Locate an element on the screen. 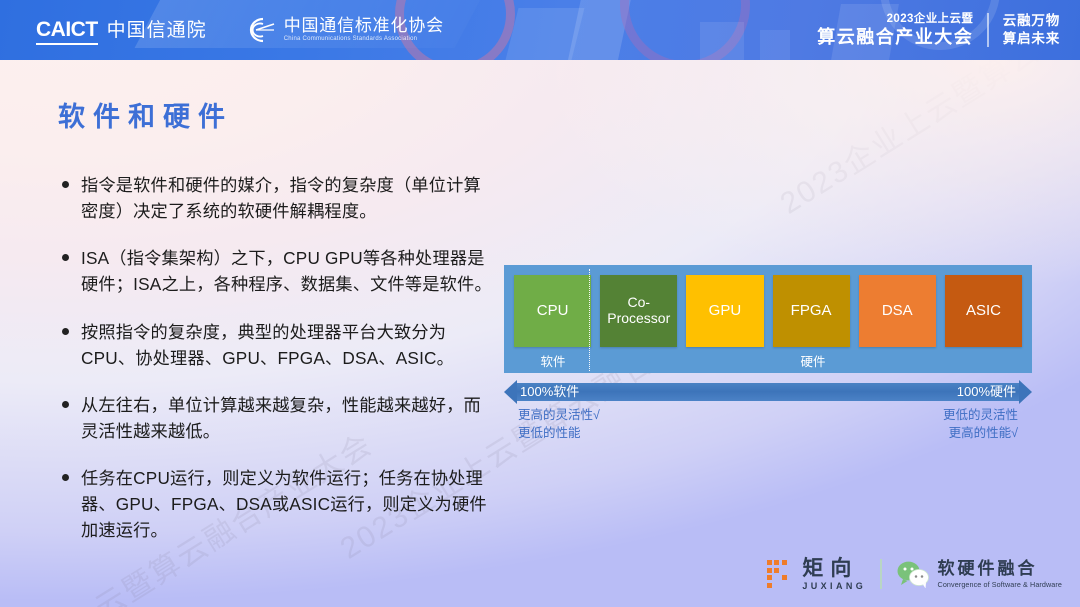  processor-box-gpu: GPU is located at coordinates (725, 311).